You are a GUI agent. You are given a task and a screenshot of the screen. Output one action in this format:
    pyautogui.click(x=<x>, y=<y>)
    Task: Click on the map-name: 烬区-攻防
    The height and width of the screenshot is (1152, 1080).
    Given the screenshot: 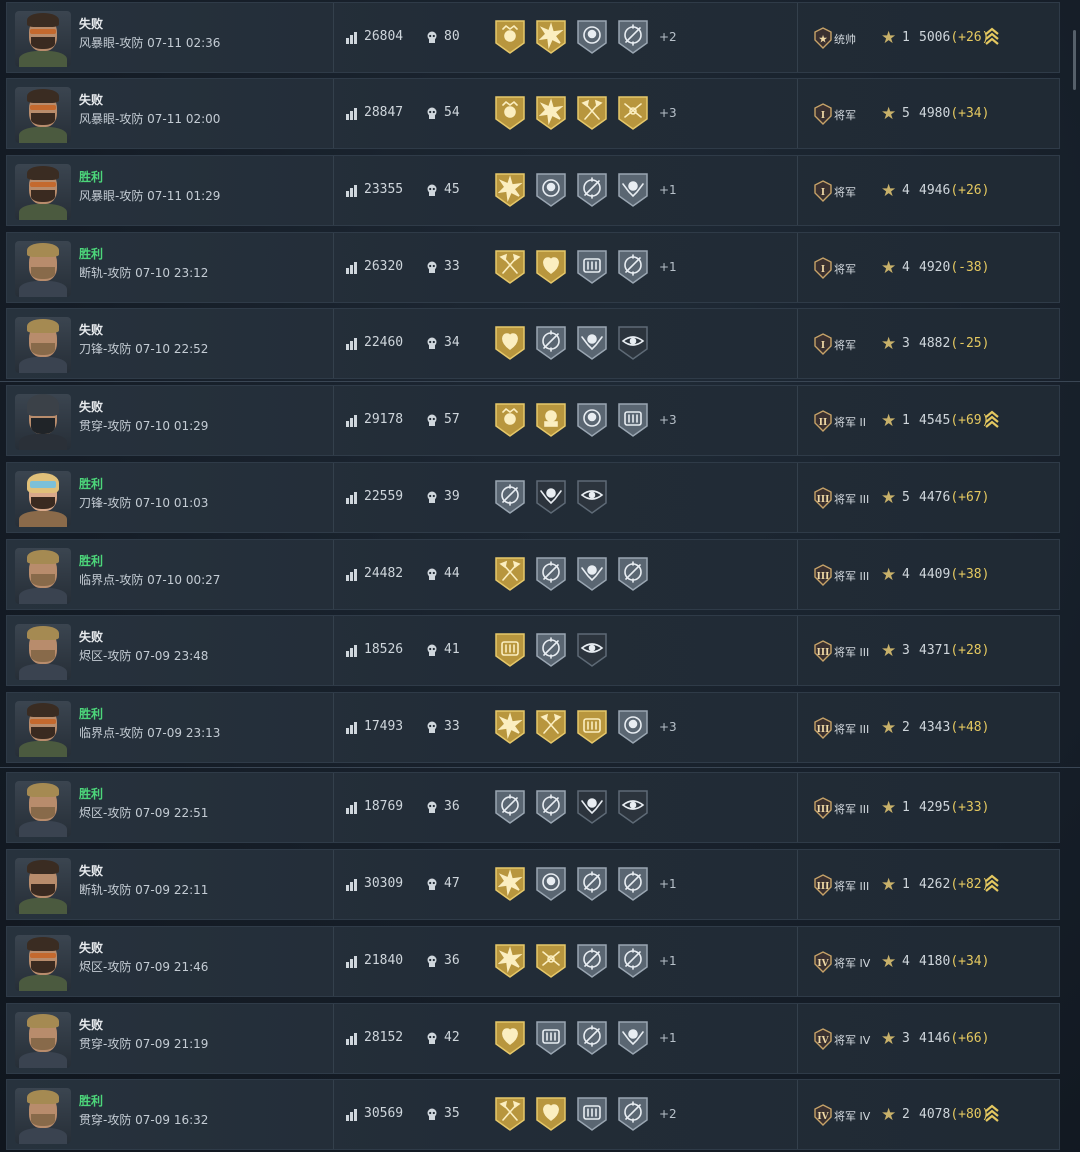 What is the action you would take?
    pyautogui.click(x=105, y=813)
    